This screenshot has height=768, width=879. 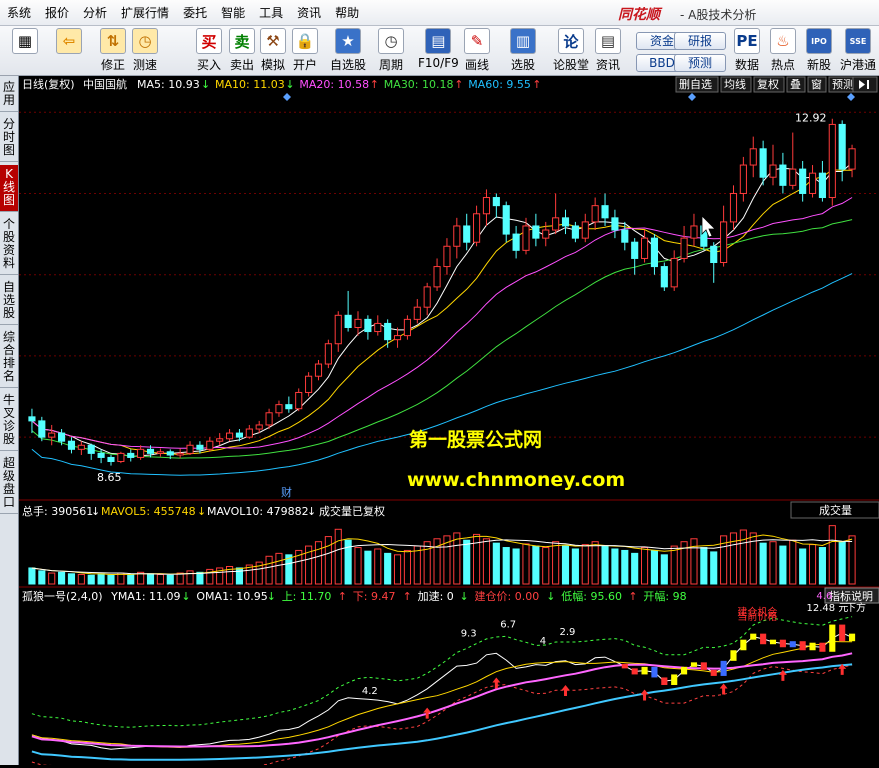 I want to click on toolbar-button-star-folder: ★ 自选股, so click(x=348, y=51).